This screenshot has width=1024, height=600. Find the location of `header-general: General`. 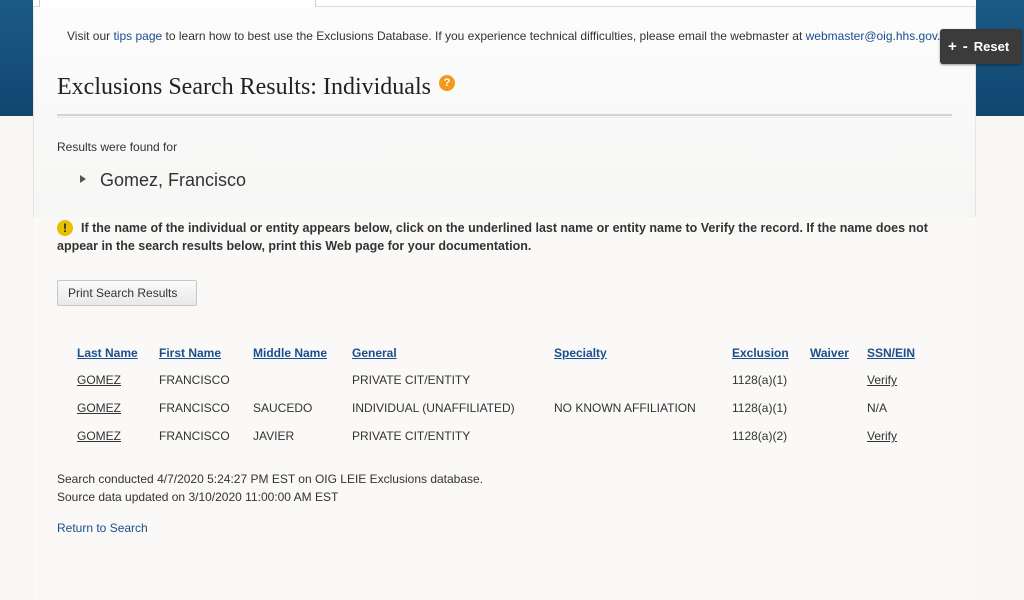

header-general: General is located at coordinates (374, 353).